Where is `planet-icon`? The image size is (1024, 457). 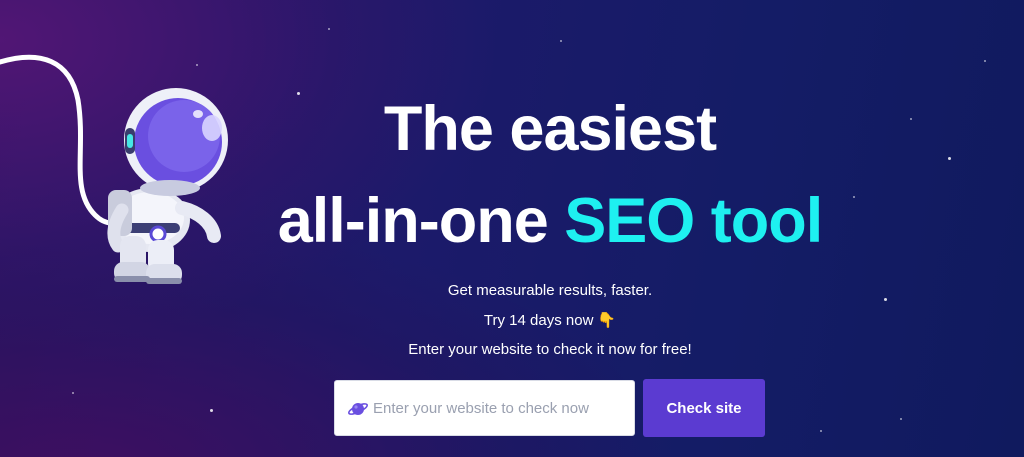
planet-icon is located at coordinates (358, 409).